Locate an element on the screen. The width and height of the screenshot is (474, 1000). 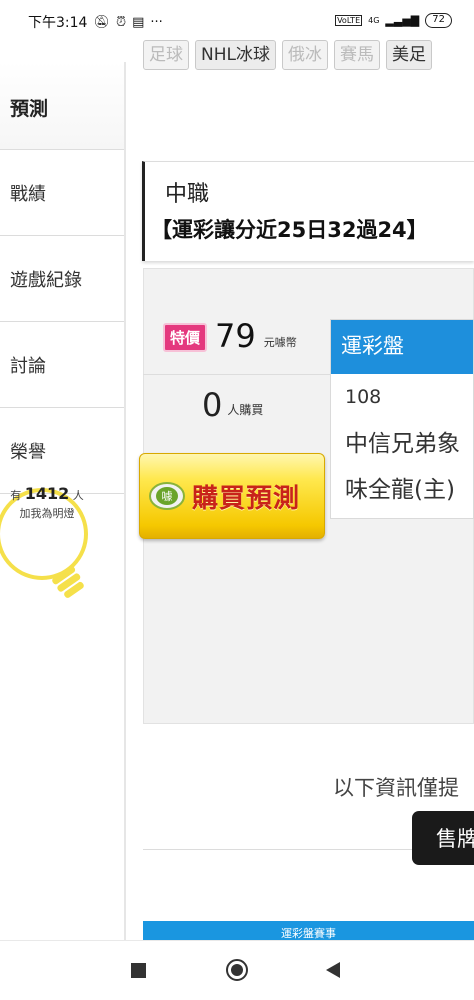
battery-icon: 72 is located at coordinates (438, 20).